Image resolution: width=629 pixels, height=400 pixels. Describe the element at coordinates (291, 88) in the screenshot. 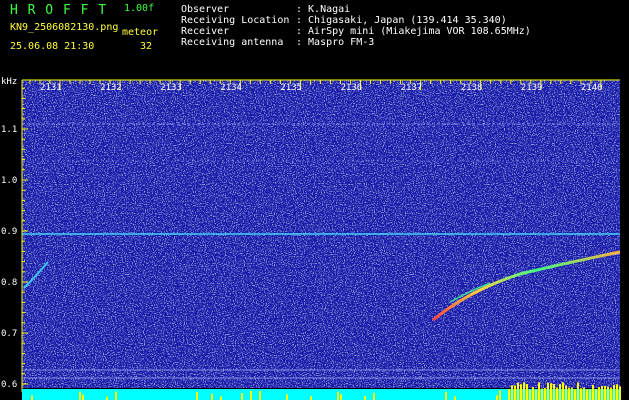

I see `x-tick-label: 2135` at that location.